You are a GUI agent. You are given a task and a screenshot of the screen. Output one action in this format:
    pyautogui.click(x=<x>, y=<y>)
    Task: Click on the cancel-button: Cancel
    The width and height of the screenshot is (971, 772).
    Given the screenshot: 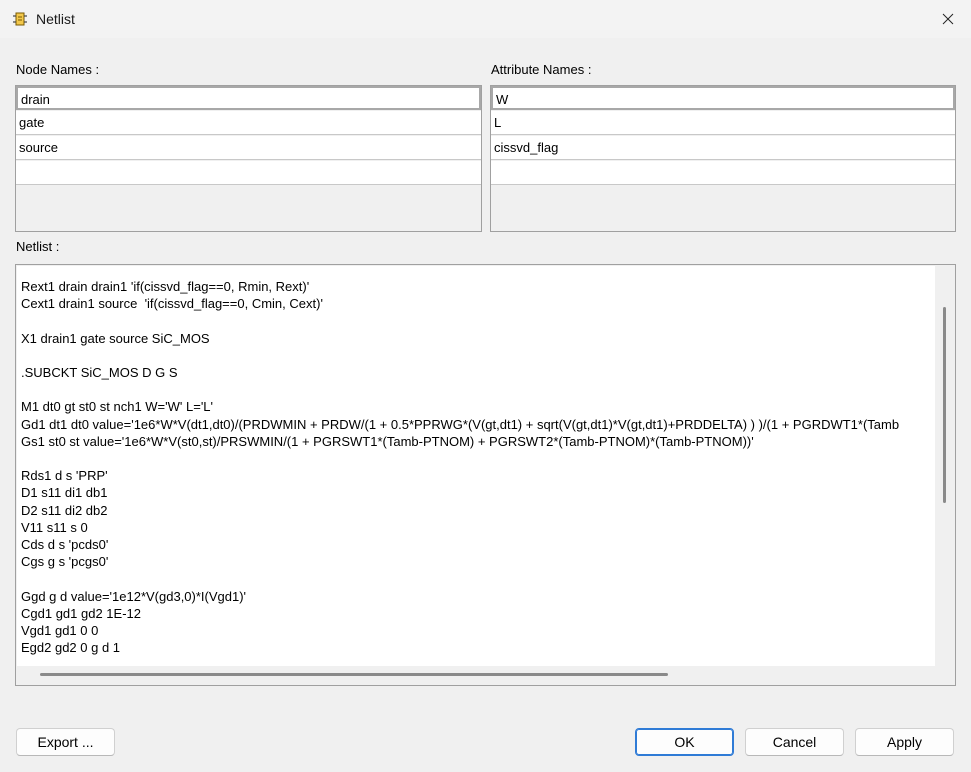 What is the action you would take?
    pyautogui.click(x=794, y=742)
    